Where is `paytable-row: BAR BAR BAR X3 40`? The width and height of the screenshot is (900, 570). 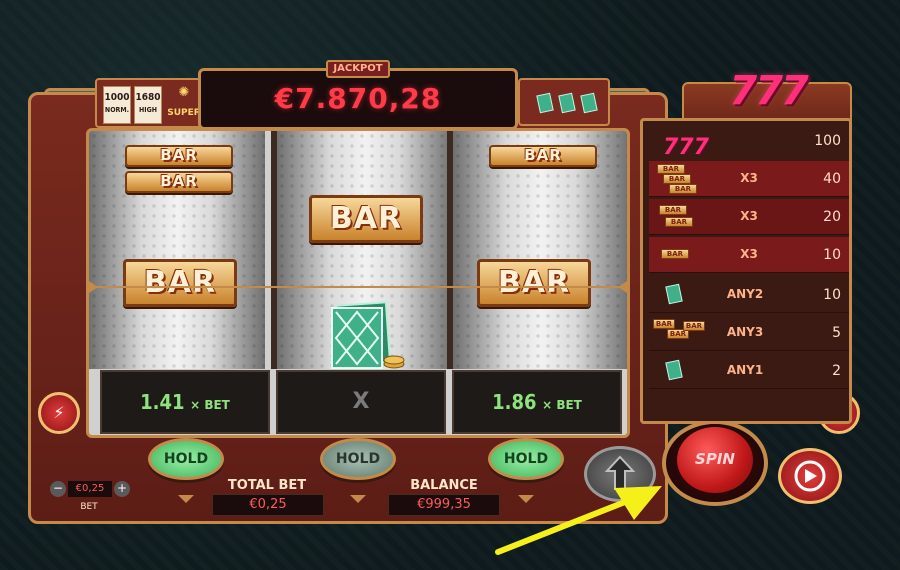 paytable-row: BAR BAR BAR X3 40 is located at coordinates (749, 179).